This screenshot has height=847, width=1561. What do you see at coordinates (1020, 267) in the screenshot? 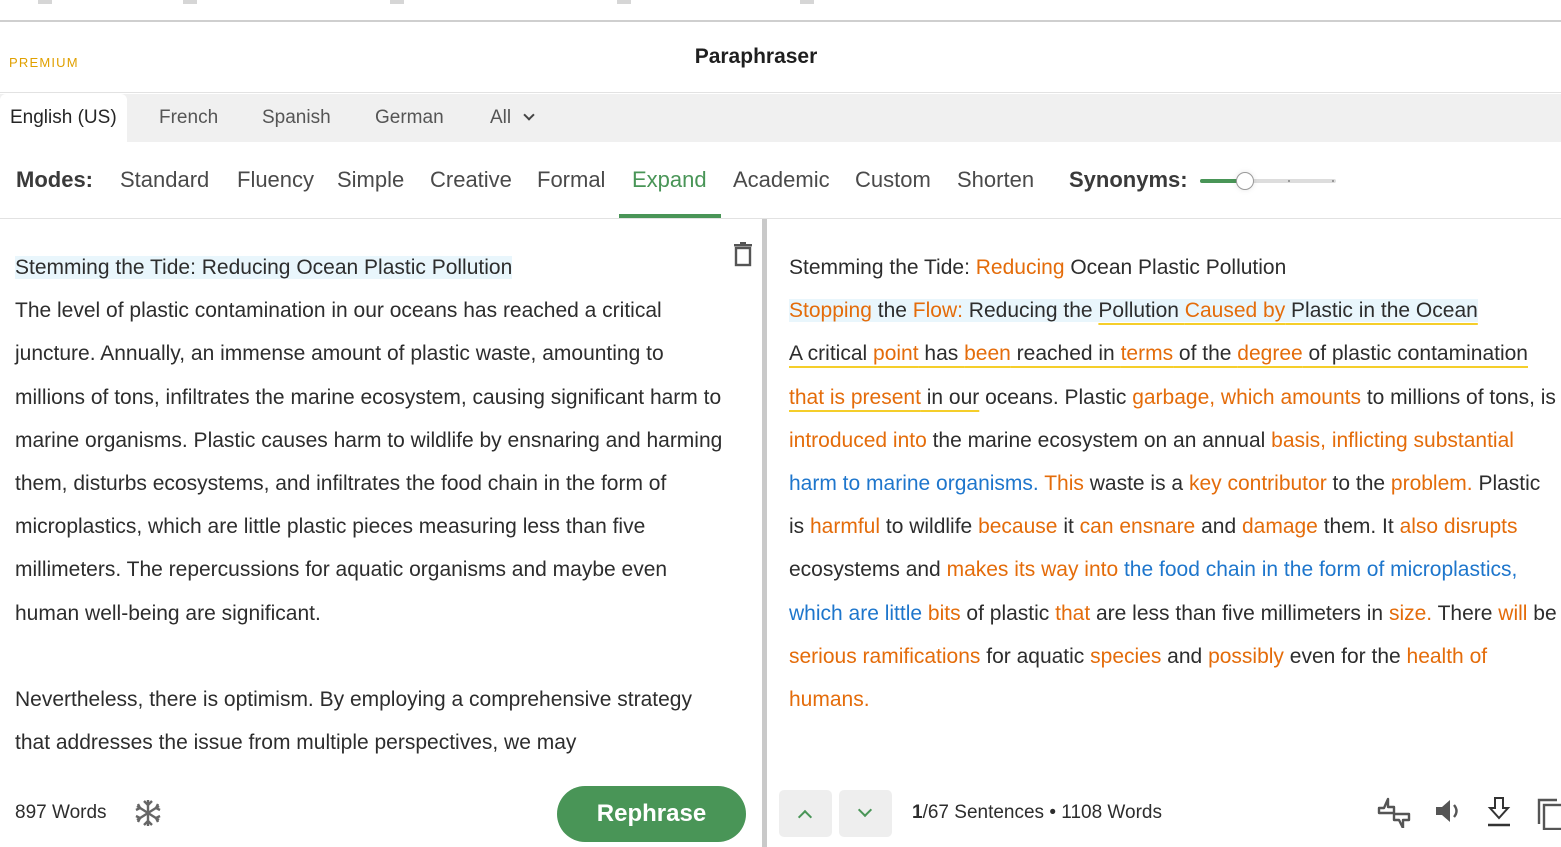
I see `changed-word: Reducing` at bounding box center [1020, 267].